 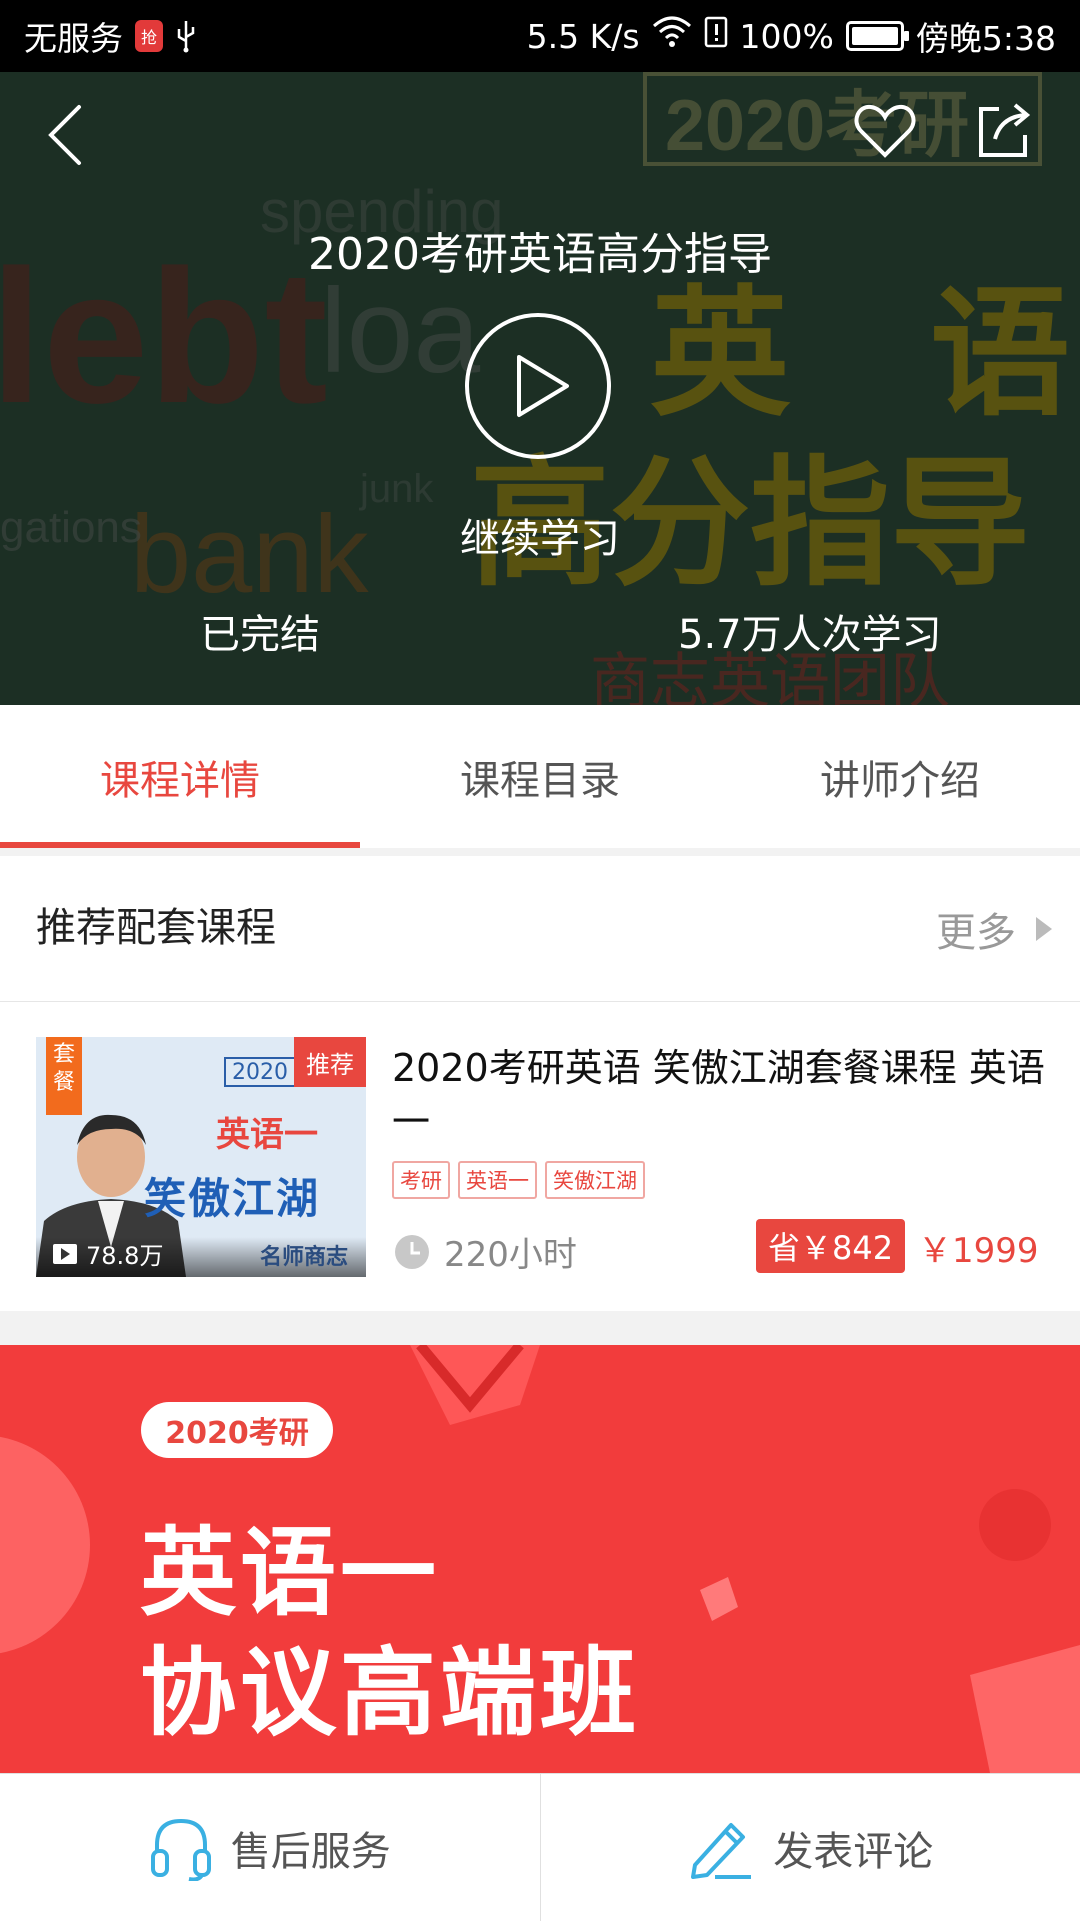 What do you see at coordinates (830, 1246) in the screenshot?
I see `discount-badge: 省￥842` at bounding box center [830, 1246].